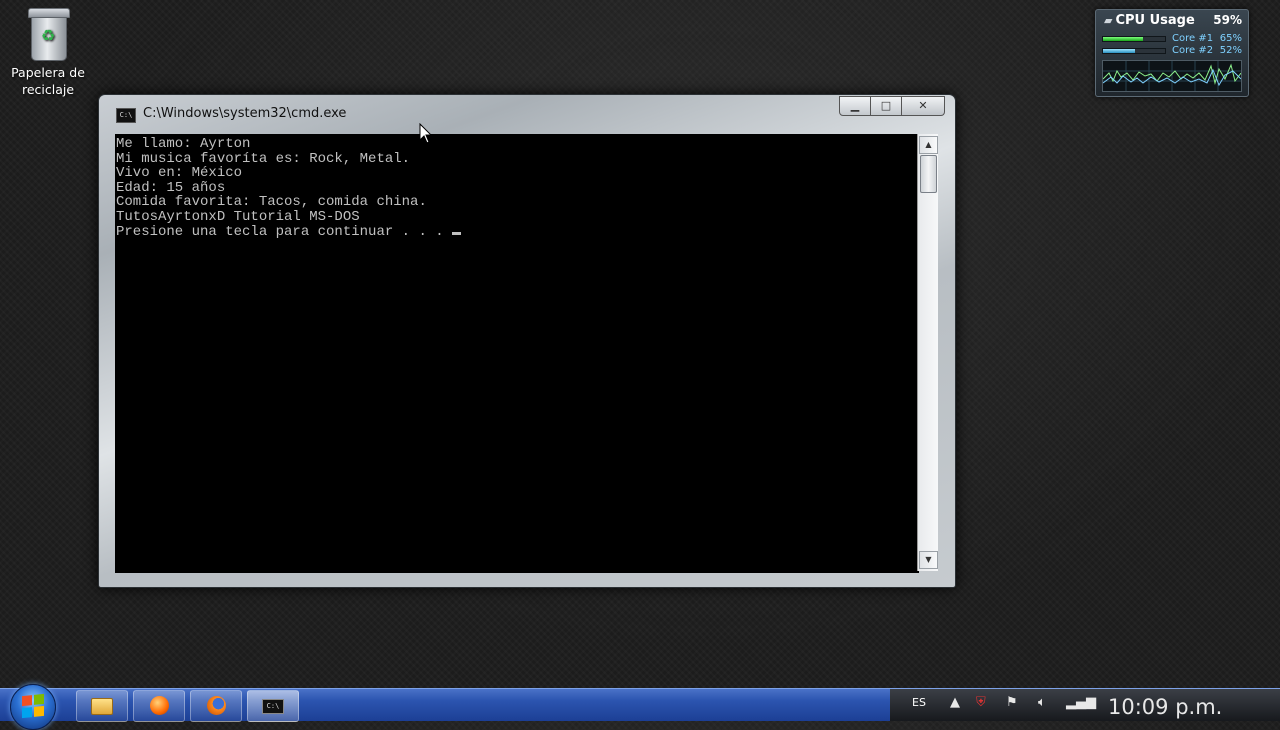 This screenshot has height=730, width=1280. What do you see at coordinates (426, 133) in the screenshot?
I see `mouse-pointer-icon` at bounding box center [426, 133].